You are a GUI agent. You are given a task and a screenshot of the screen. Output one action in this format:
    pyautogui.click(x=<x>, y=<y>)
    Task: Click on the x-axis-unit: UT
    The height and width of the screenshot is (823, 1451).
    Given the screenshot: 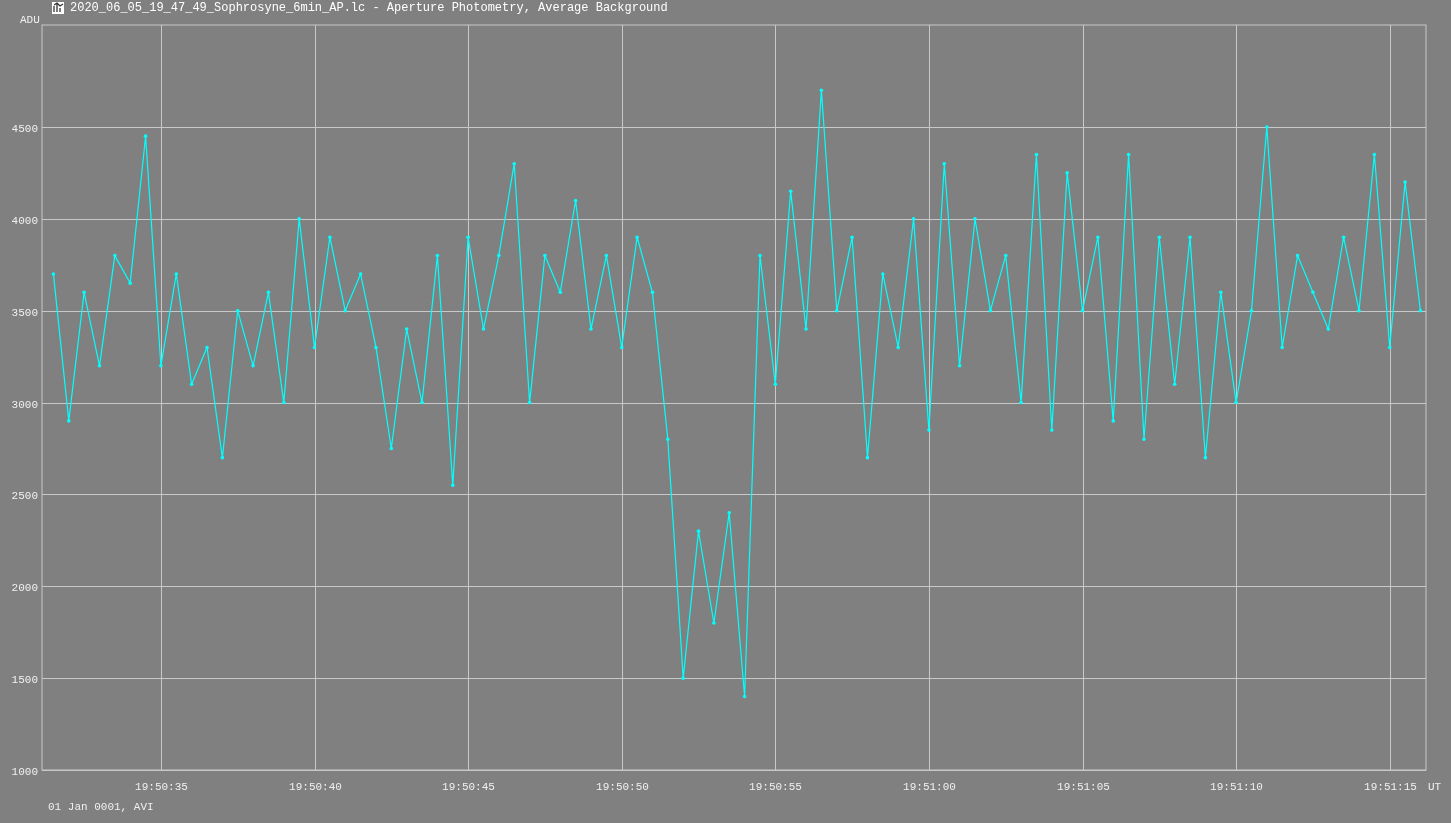 What is the action you would take?
    pyautogui.click(x=1435, y=787)
    